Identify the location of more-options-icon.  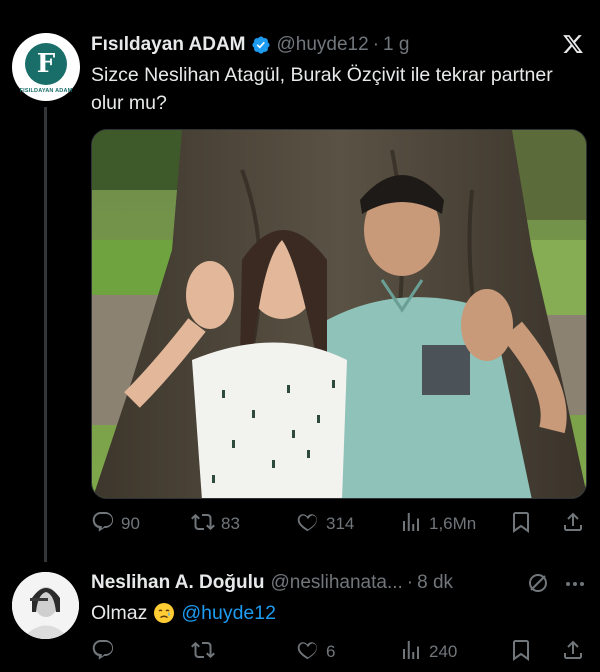
(575, 584).